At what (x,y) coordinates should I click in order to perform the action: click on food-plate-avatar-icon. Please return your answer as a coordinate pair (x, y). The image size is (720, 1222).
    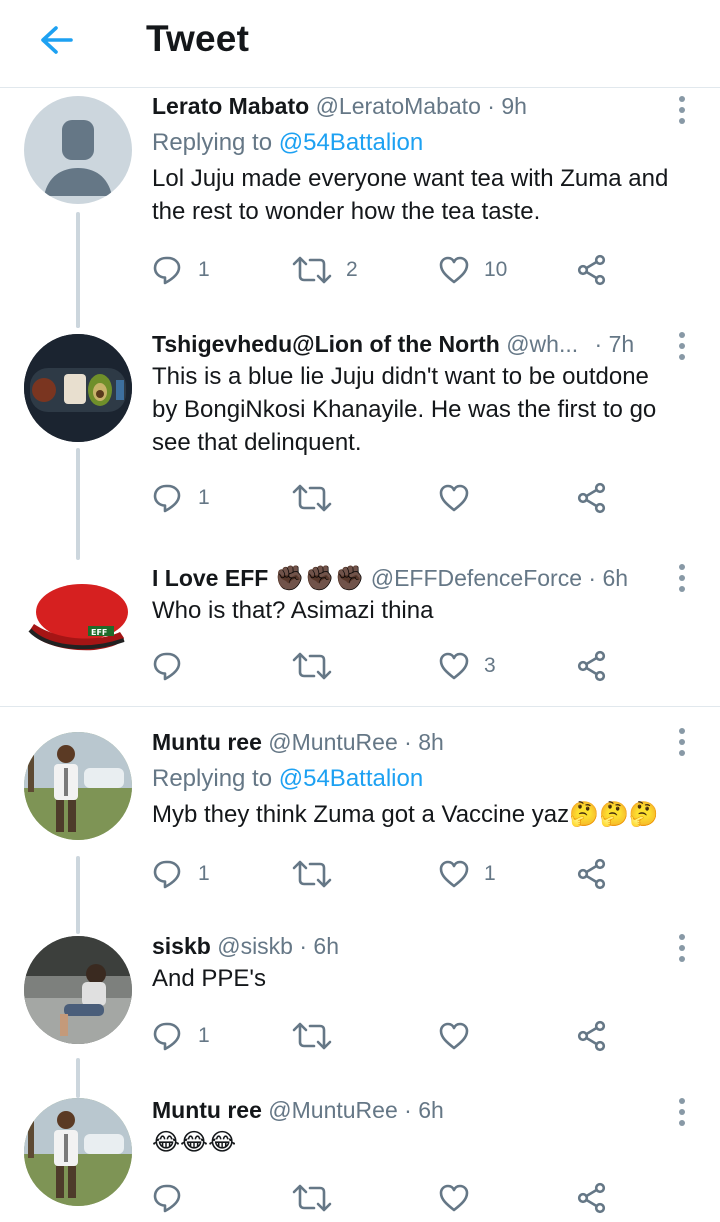
    Looking at the image, I should click on (78, 388).